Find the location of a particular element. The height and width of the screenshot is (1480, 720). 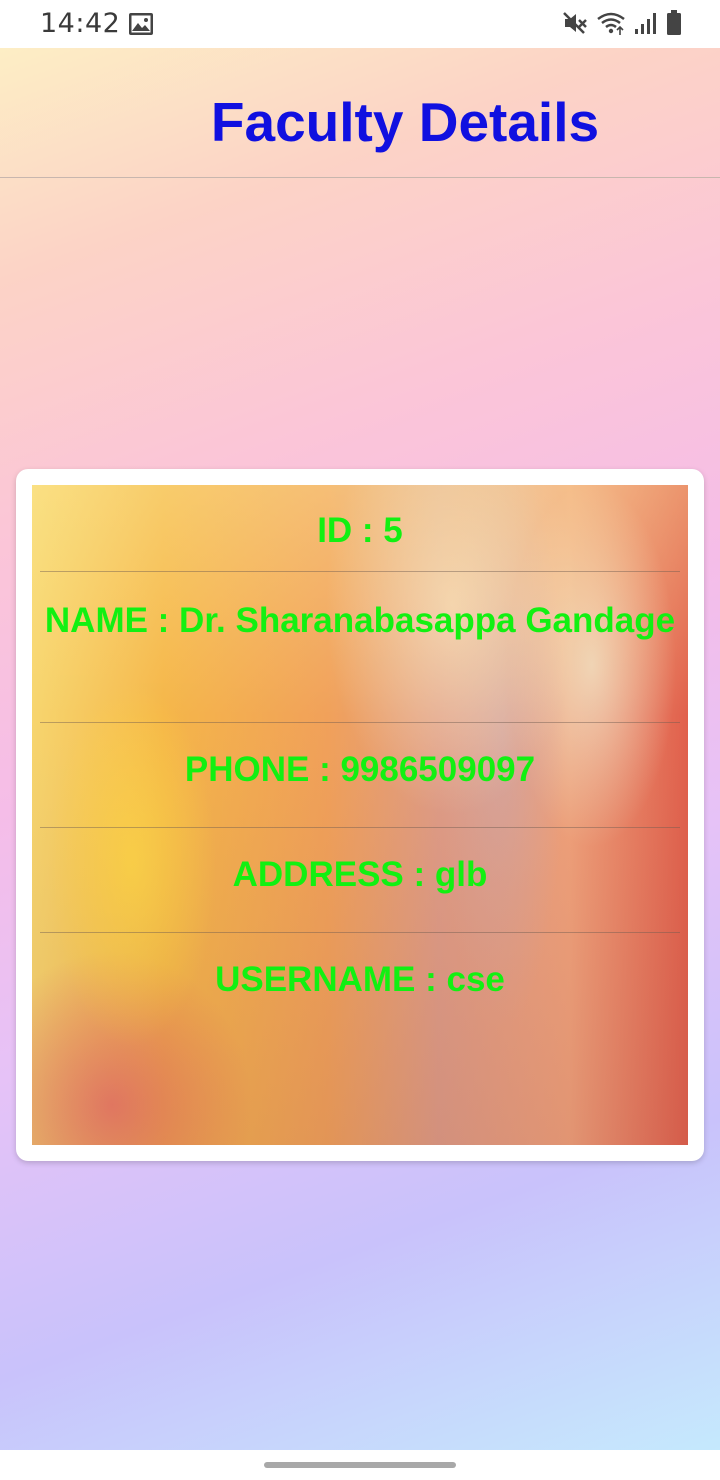

wifi-icon is located at coordinates (611, 25).